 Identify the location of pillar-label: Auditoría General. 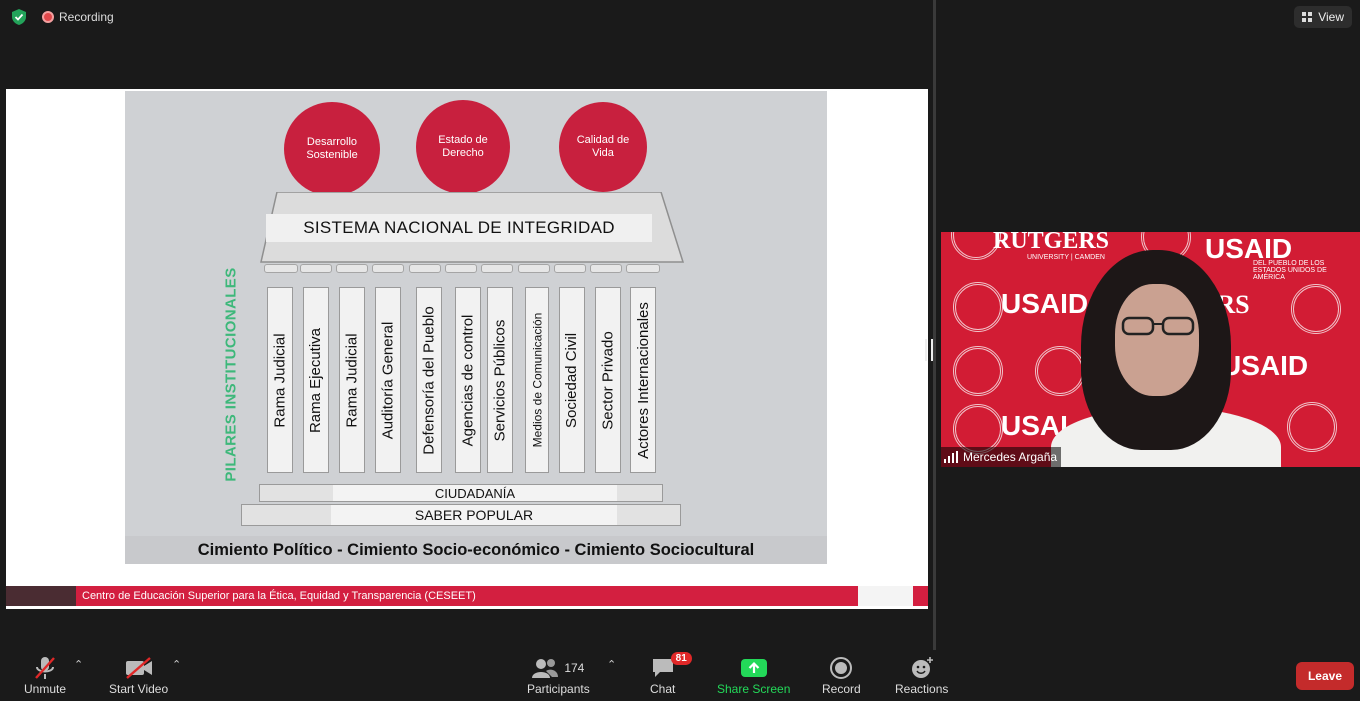
(388, 380).